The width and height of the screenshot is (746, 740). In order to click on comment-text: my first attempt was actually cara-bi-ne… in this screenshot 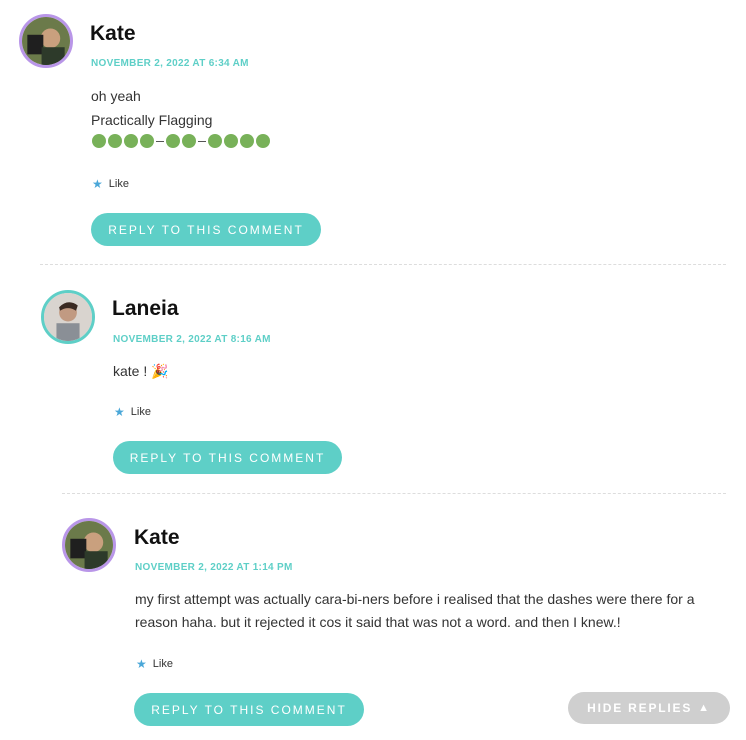, I will do `click(415, 610)`.